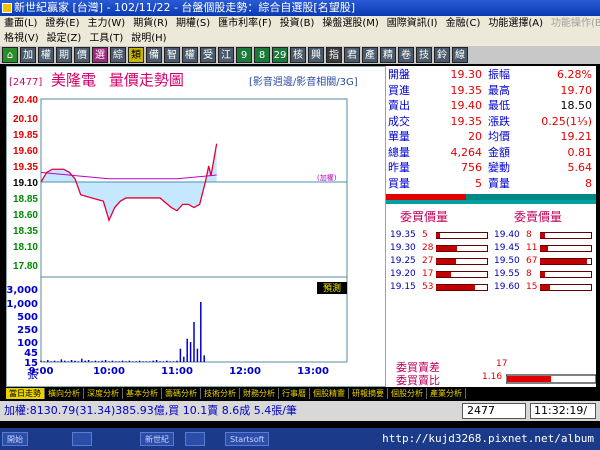  Describe the element at coordinates (28, 55) in the screenshot. I see `toolbar-button: 加` at that location.